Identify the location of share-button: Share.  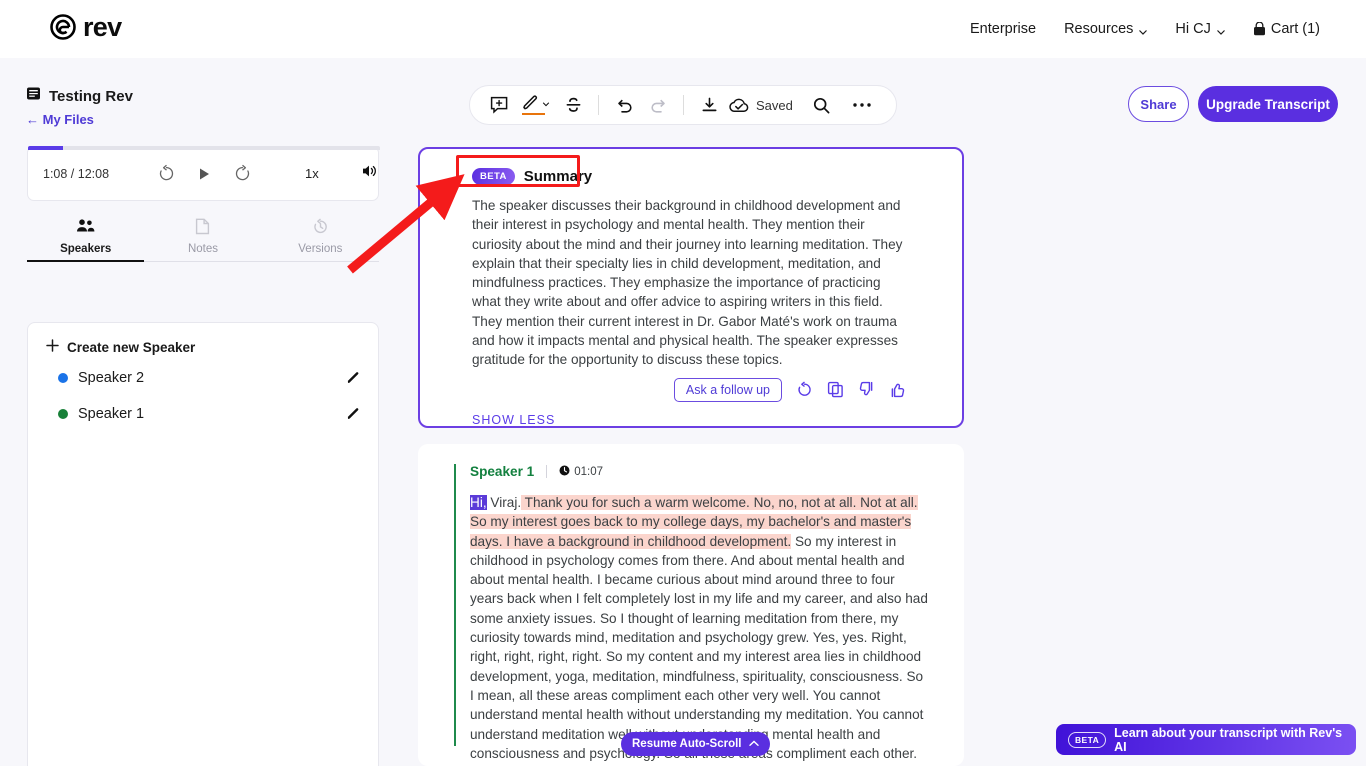
(1158, 104).